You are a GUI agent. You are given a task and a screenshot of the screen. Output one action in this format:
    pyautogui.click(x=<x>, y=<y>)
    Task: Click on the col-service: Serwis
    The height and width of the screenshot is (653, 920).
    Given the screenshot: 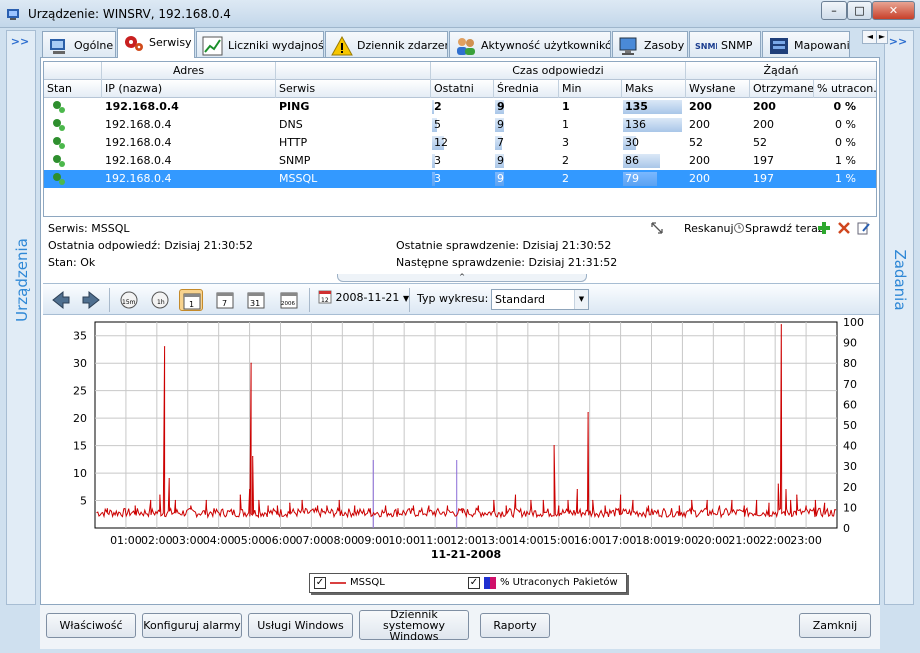 What is the action you would take?
    pyautogui.click(x=353, y=89)
    